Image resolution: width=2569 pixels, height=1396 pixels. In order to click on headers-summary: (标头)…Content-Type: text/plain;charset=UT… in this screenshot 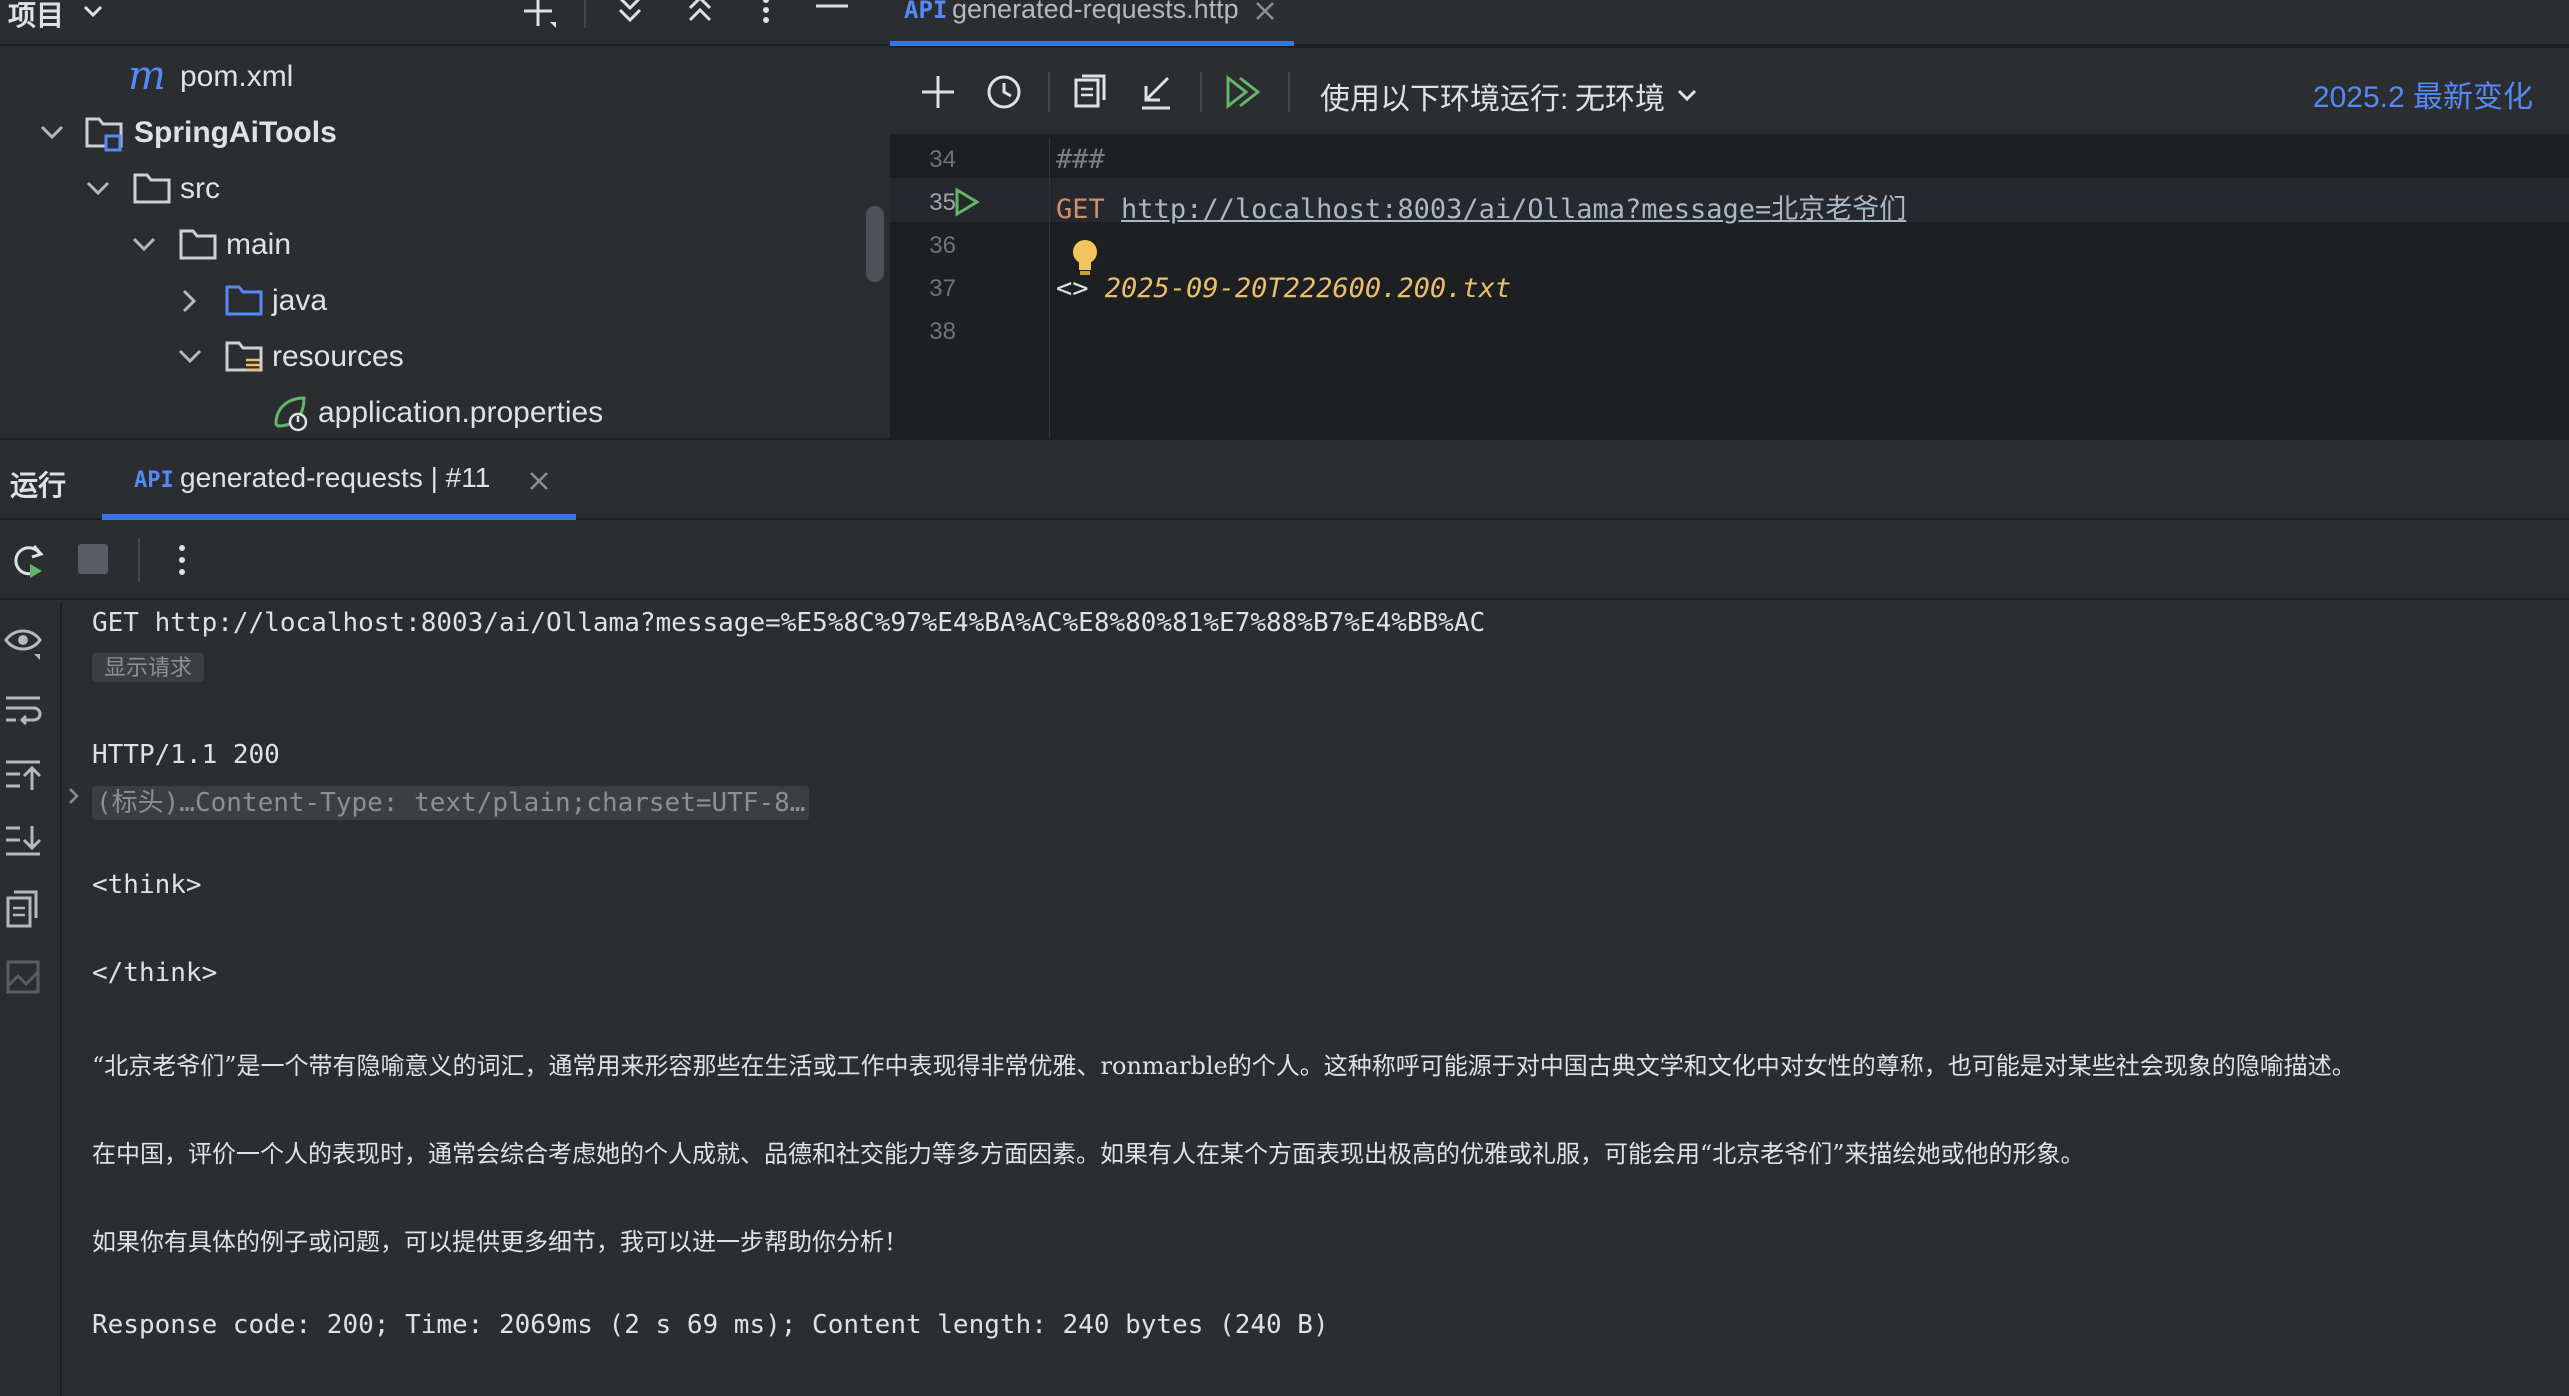, I will do `click(451, 803)`.